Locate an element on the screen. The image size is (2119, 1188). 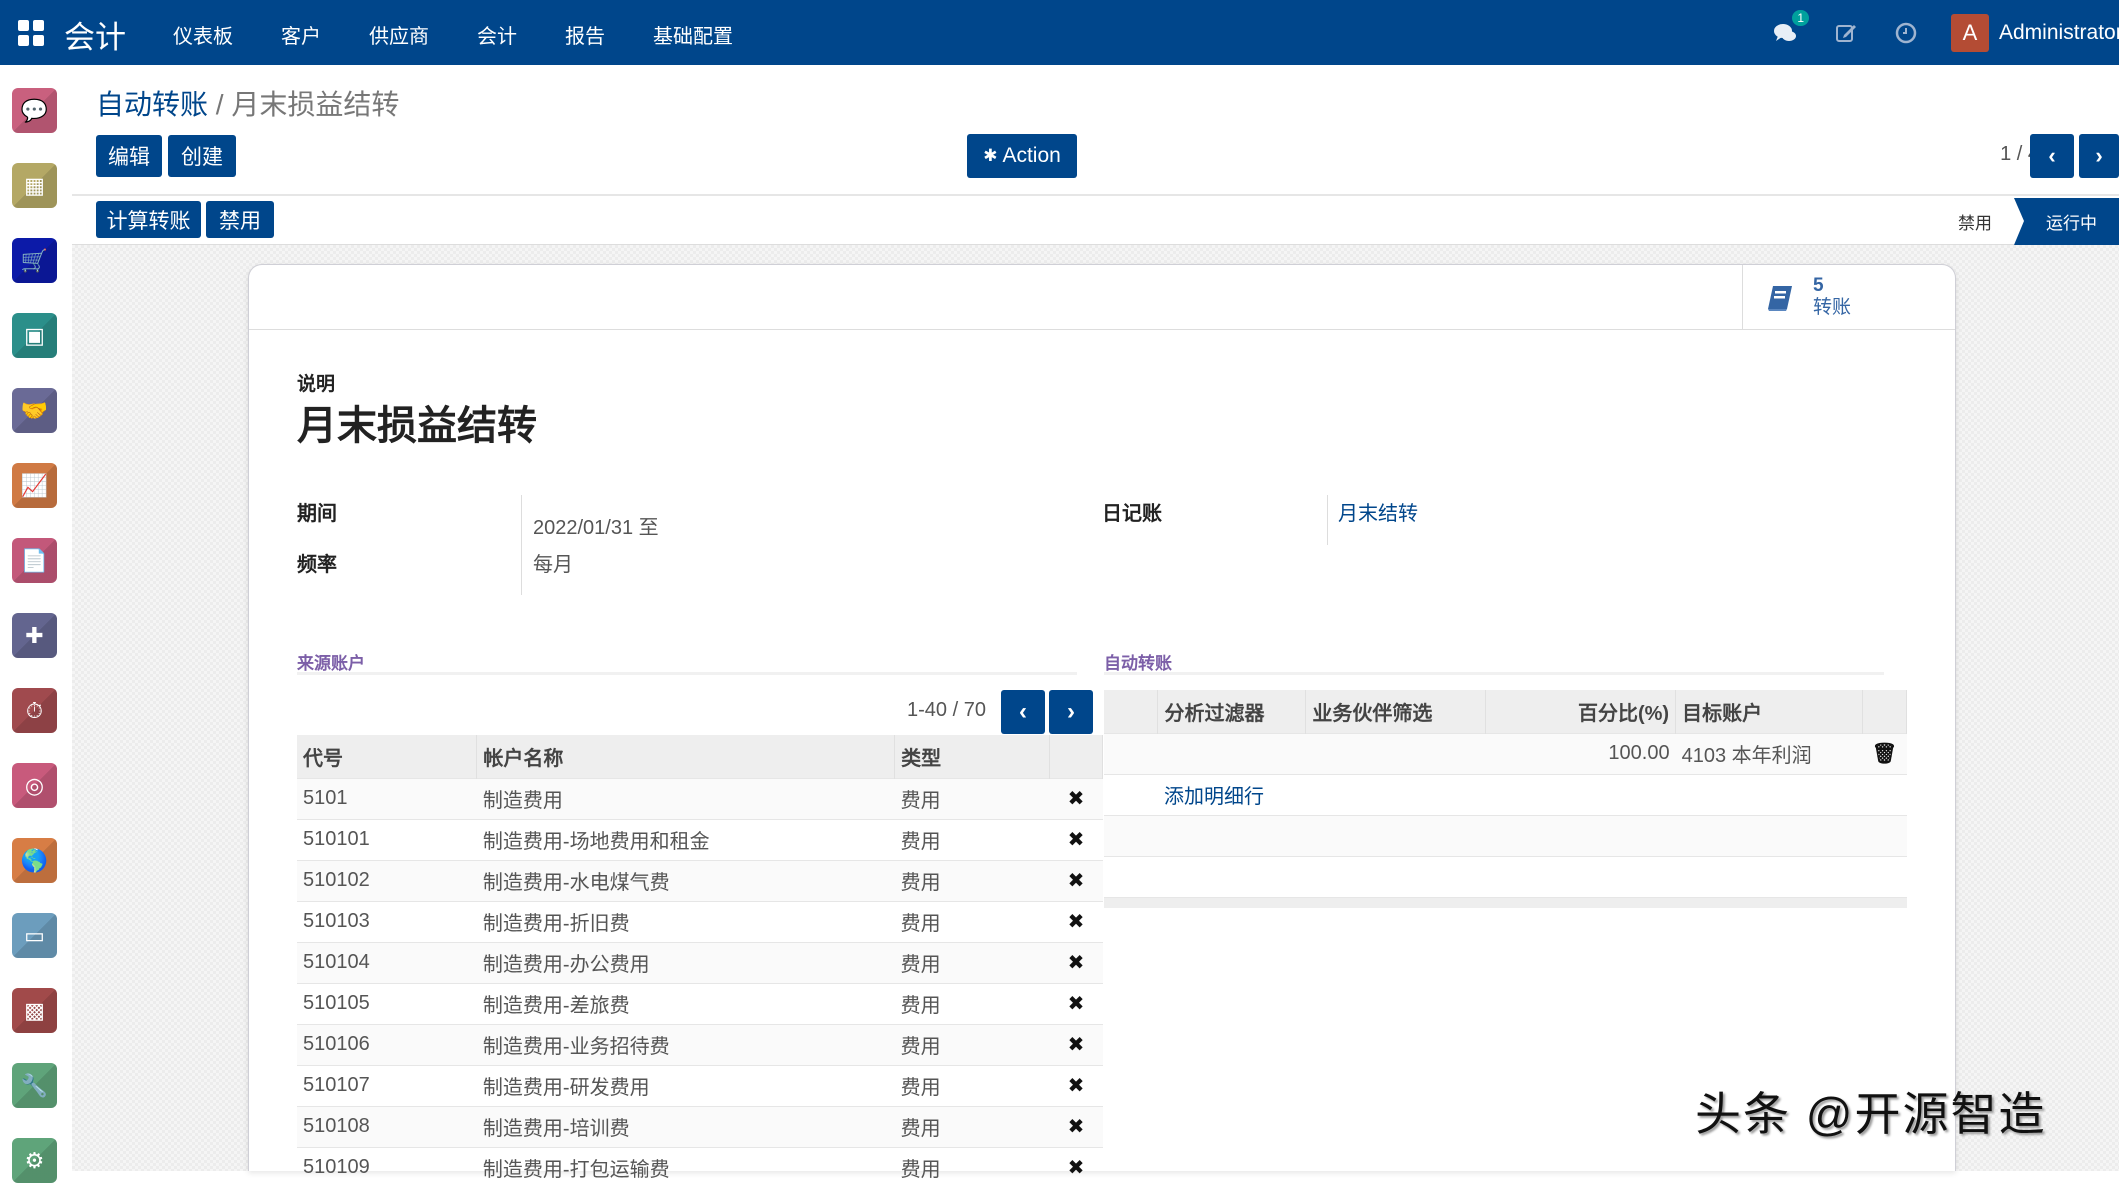
status-running: 运行中 is located at coordinates (2066, 221).